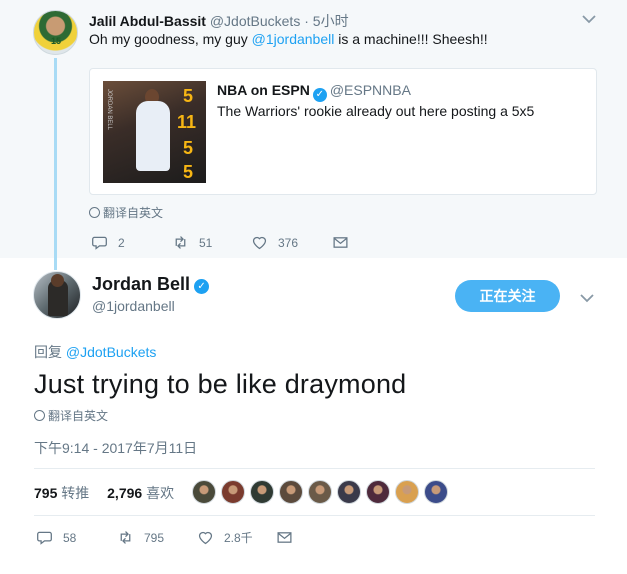 This screenshot has height=574, width=627. I want to click on retweets-label: 转推, so click(75, 493).